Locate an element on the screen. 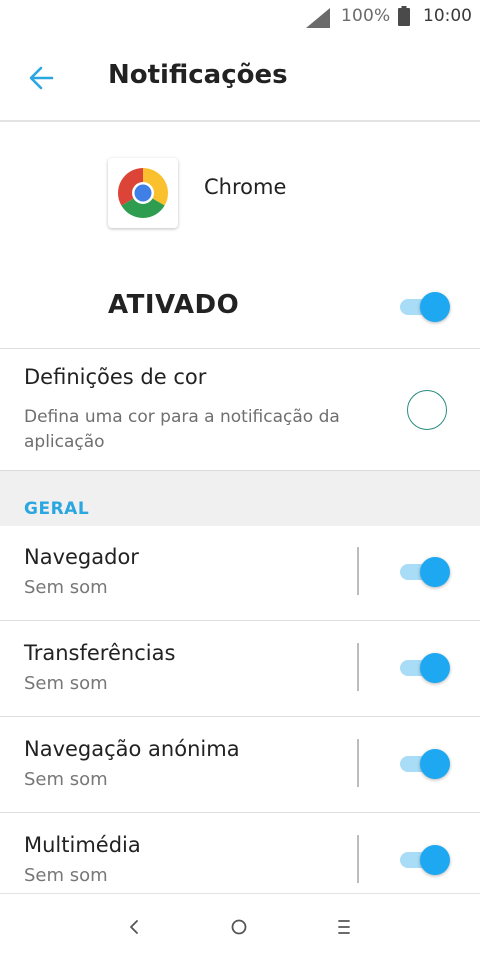 This screenshot has height=961, width=480. app-name: Chrome is located at coordinates (245, 187).